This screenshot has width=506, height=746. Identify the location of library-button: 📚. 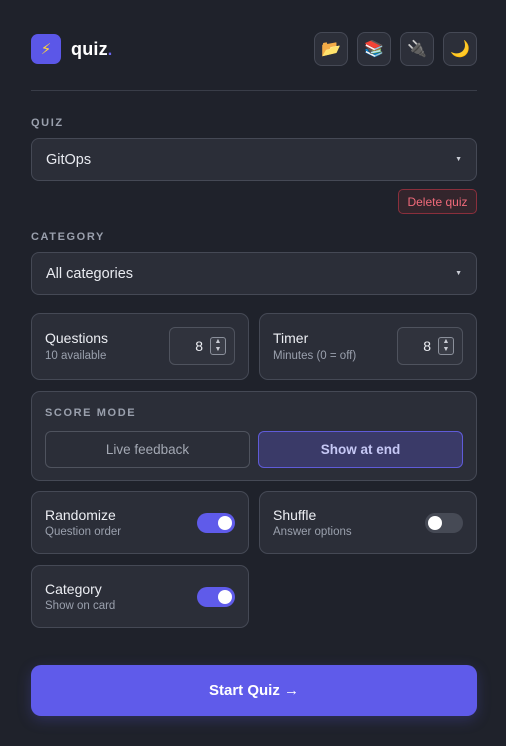
(374, 49).